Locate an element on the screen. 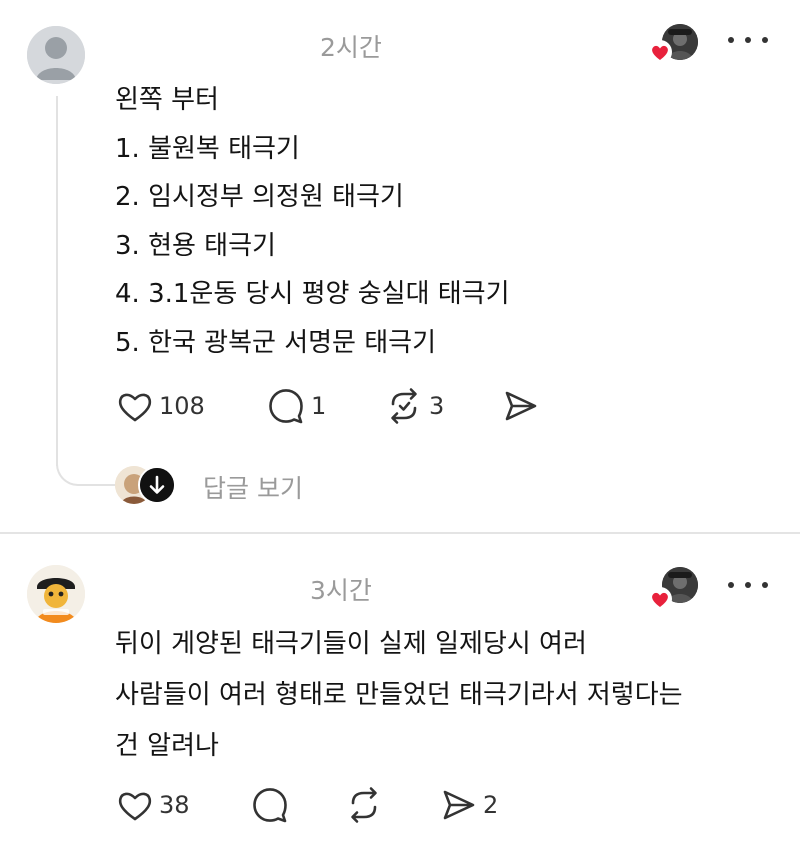  like-button: 38 is located at coordinates (152, 805).